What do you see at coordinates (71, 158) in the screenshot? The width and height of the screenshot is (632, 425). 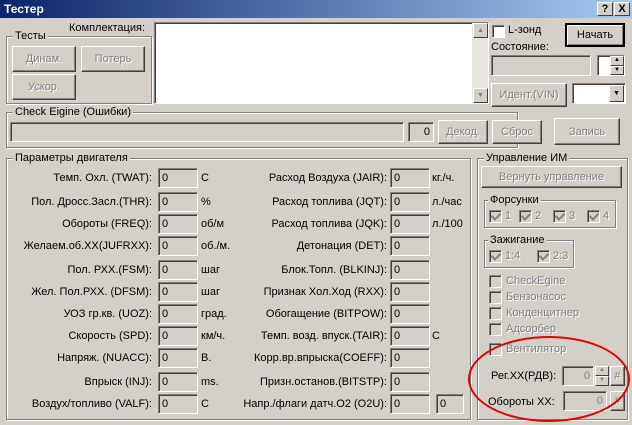 I see `engine-params-label: Параметры двигателя` at bounding box center [71, 158].